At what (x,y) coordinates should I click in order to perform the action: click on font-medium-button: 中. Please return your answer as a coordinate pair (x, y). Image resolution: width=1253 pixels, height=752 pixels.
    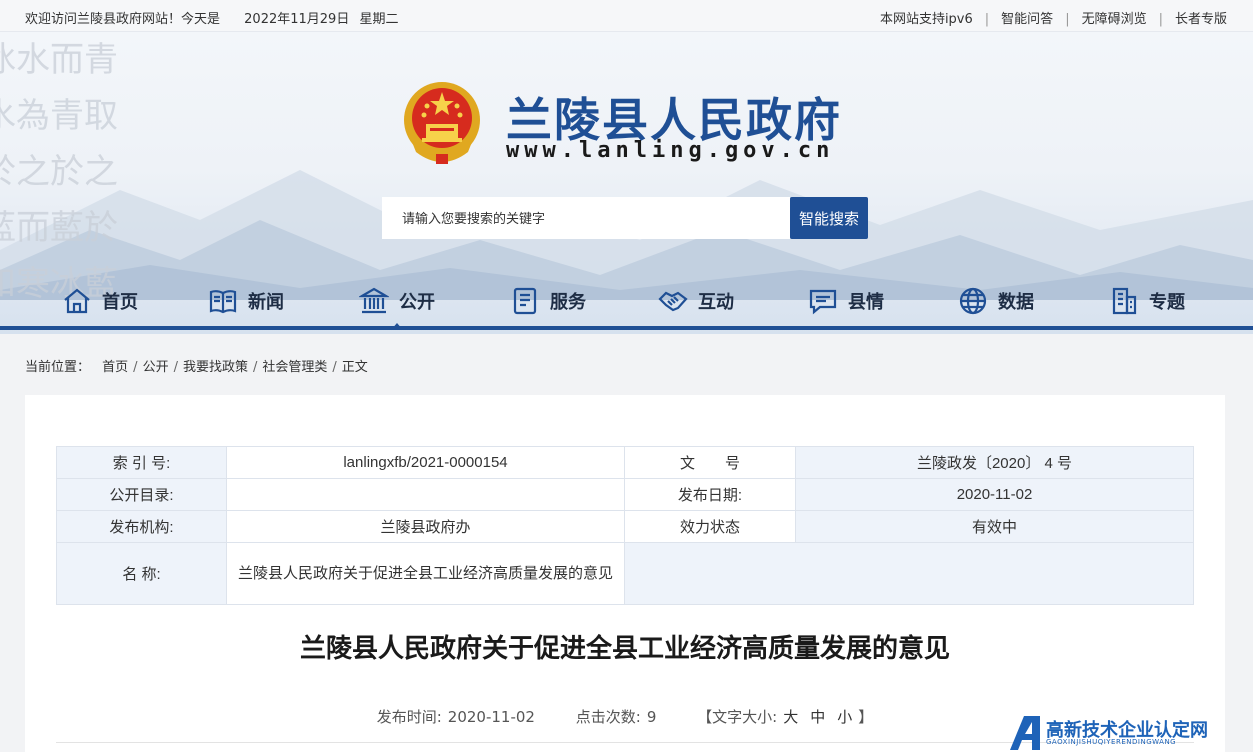
    Looking at the image, I should click on (817, 717).